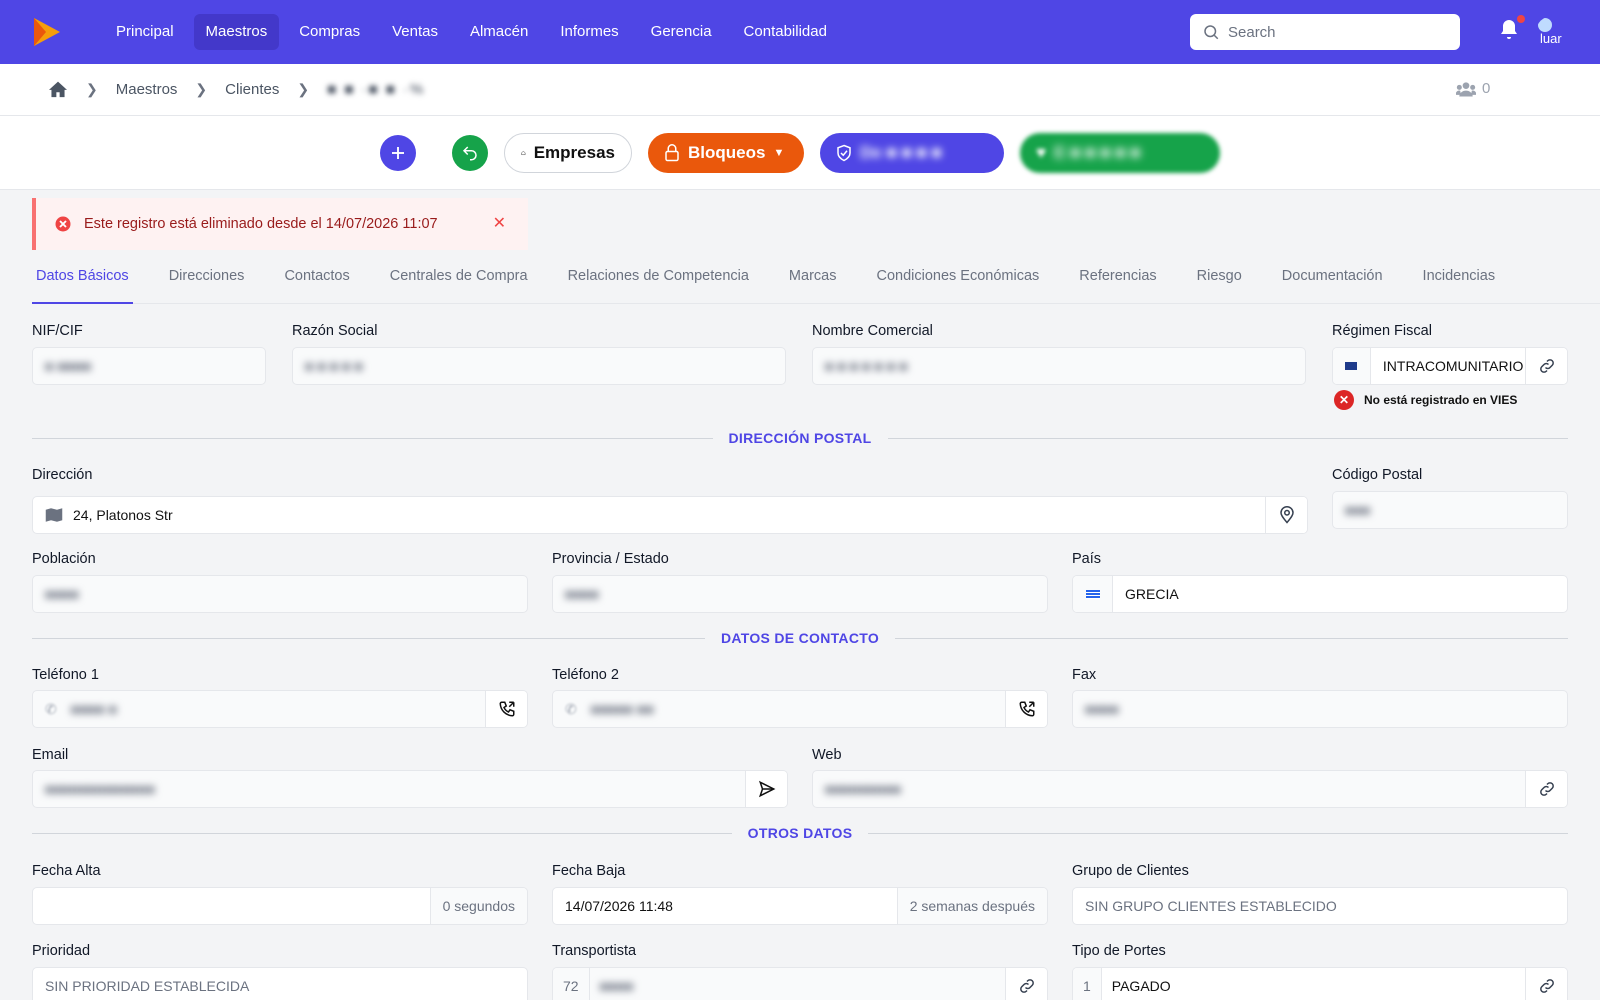  Describe the element at coordinates (800, 709) in the screenshot. I see `telefono2-field: ✆ ■■■■■ ■■` at that location.